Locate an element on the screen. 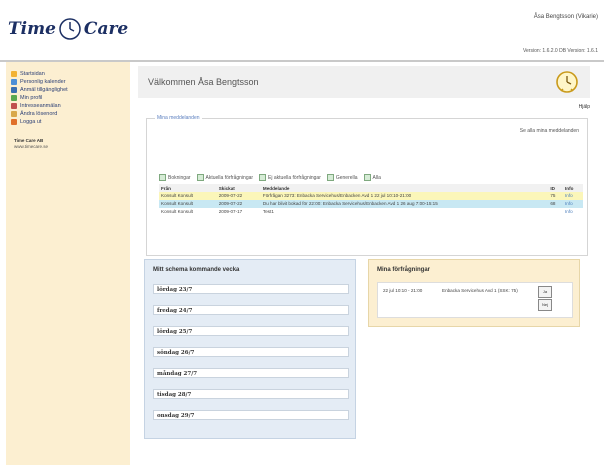  column-header: Meddelande is located at coordinates (404, 188).